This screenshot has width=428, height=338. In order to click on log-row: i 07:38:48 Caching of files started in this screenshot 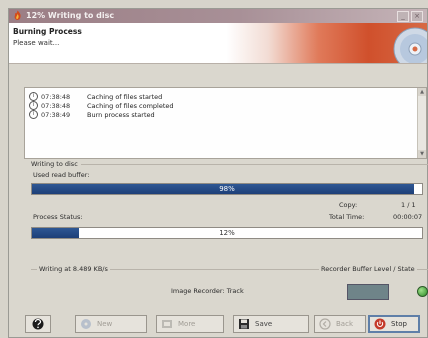, I will do `click(95, 96)`.